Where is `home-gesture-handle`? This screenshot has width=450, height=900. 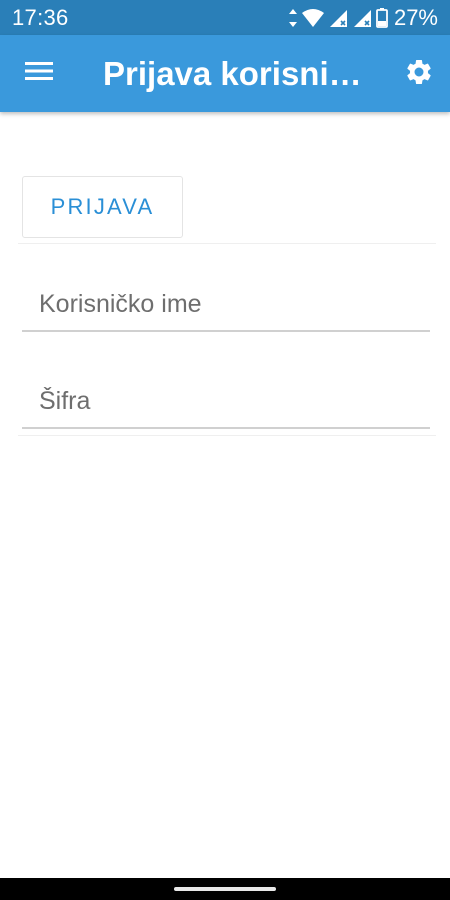
home-gesture-handle is located at coordinates (225, 889).